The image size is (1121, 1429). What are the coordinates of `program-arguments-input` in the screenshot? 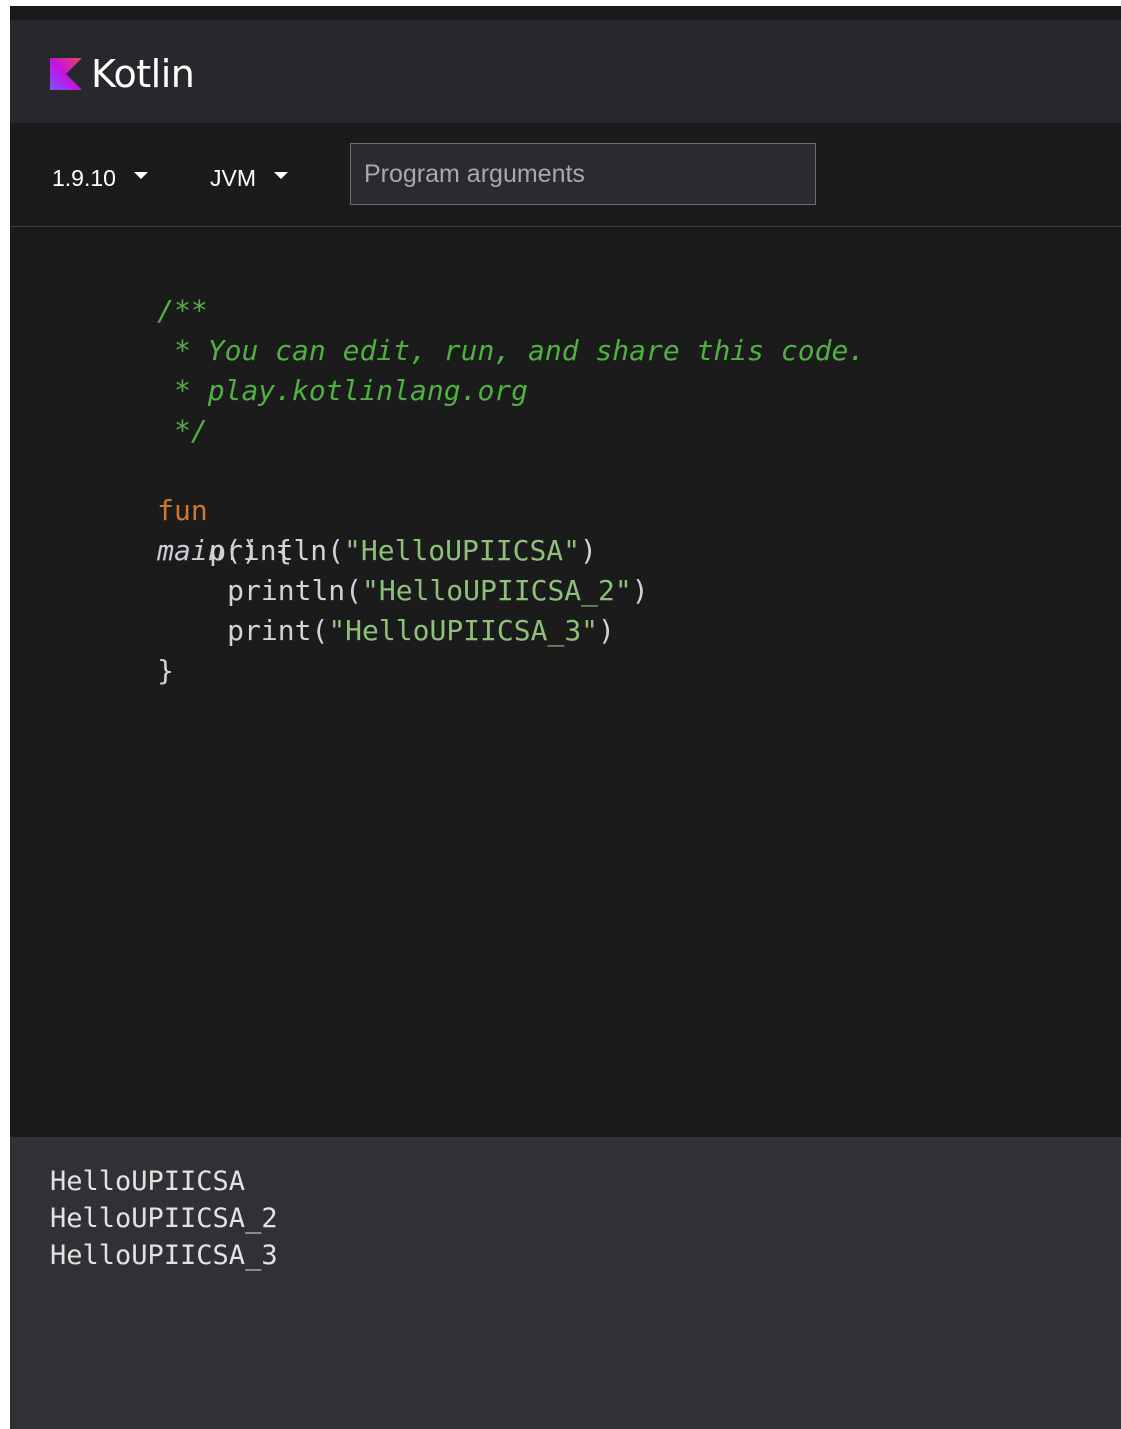 It's located at (583, 174).